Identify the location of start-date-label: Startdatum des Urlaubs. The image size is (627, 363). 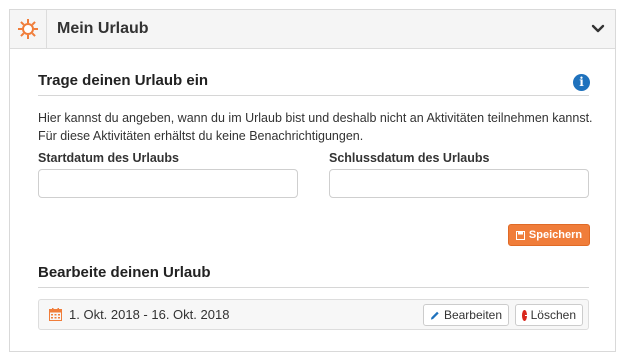
(109, 158).